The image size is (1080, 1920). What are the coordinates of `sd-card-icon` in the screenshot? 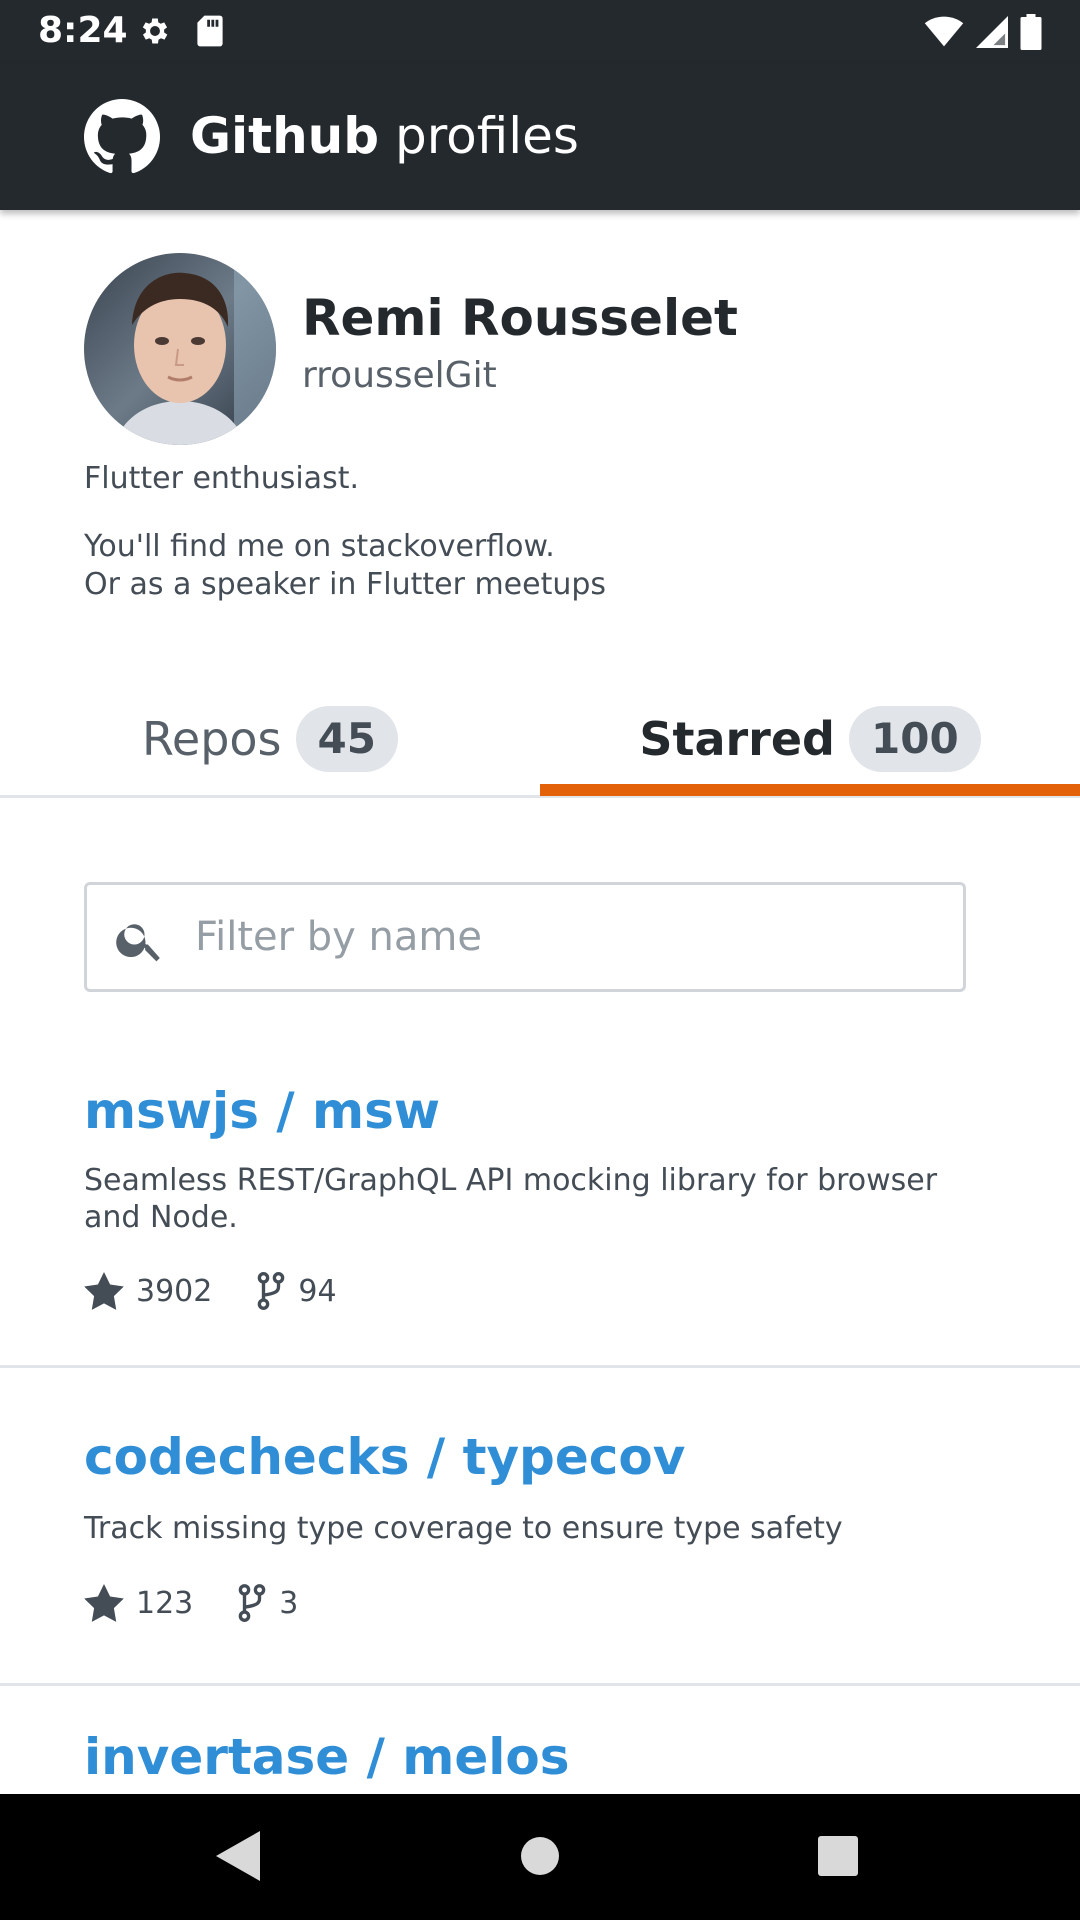 It's located at (210, 31).